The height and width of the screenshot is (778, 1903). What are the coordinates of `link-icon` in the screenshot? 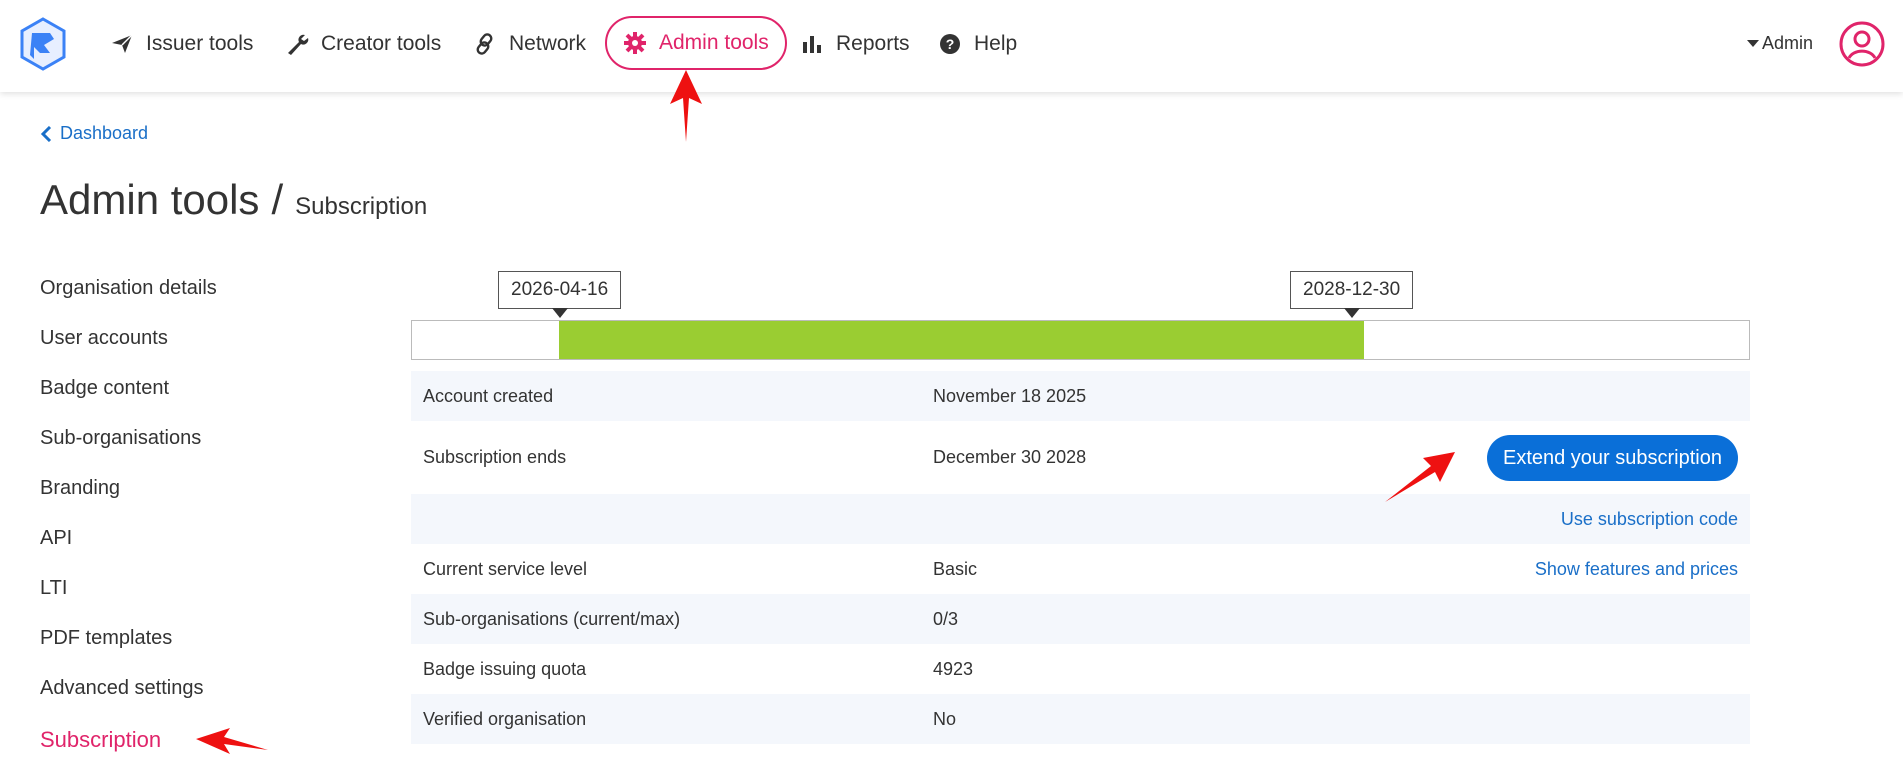 It's located at (484, 44).